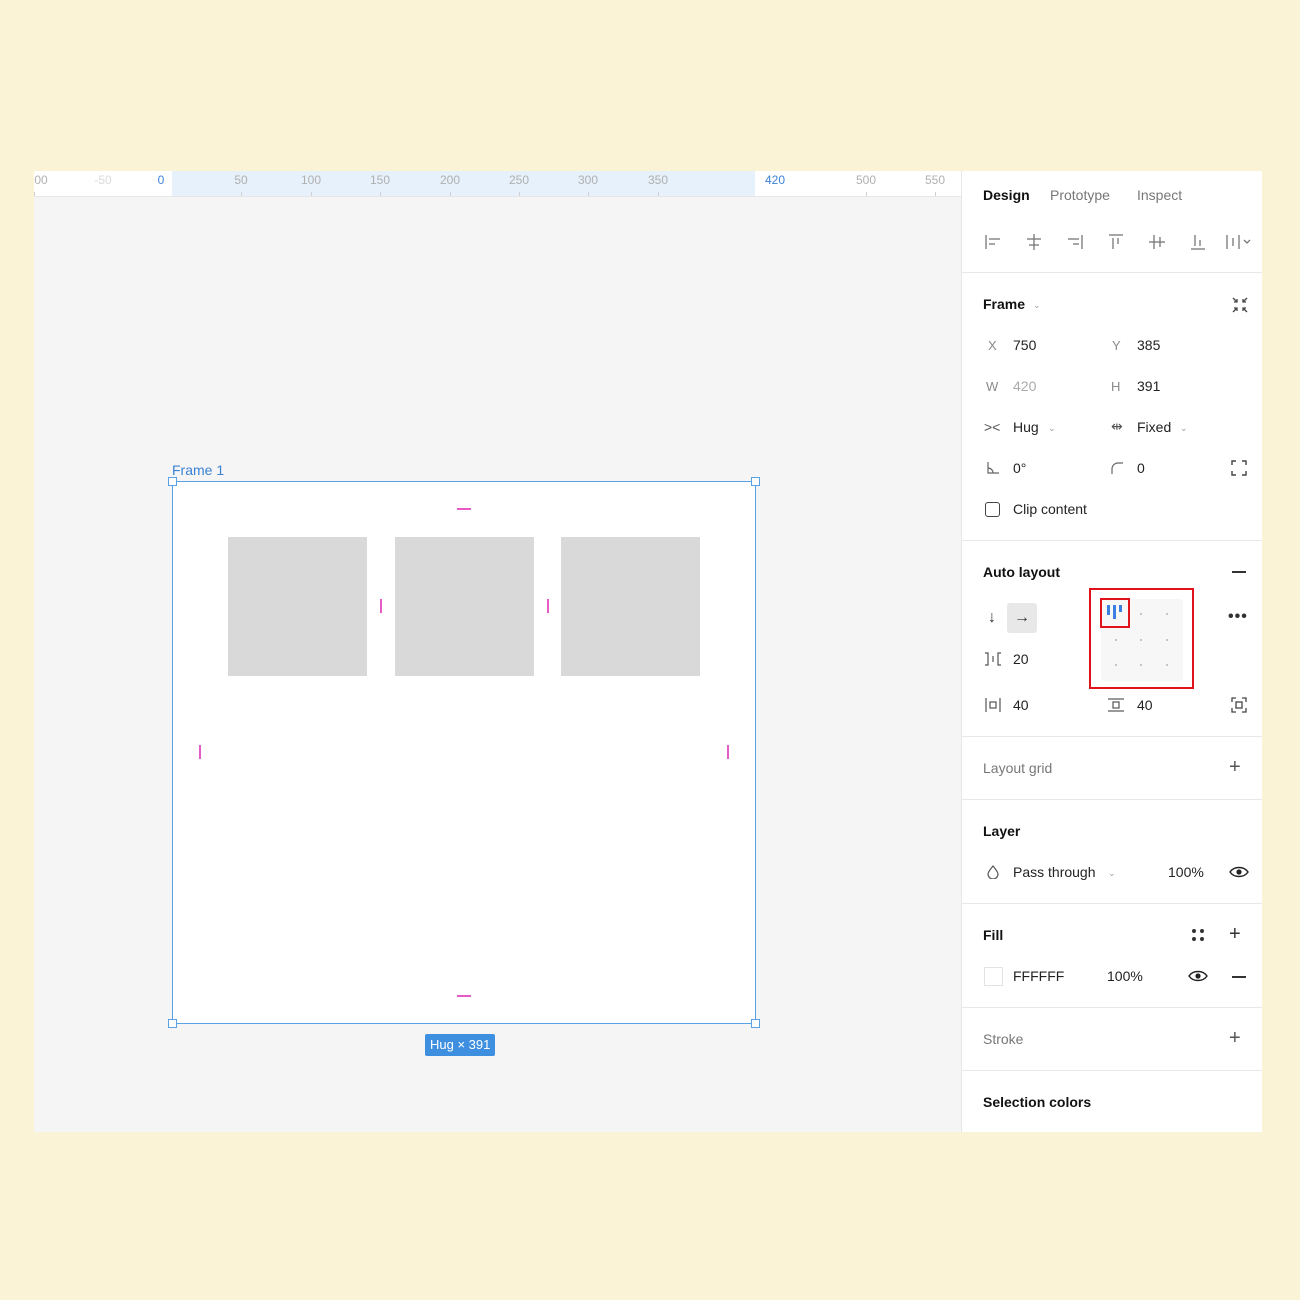 Image resolution: width=1300 pixels, height=1300 pixels. I want to click on tab-prototype: Prototype, so click(1080, 195).